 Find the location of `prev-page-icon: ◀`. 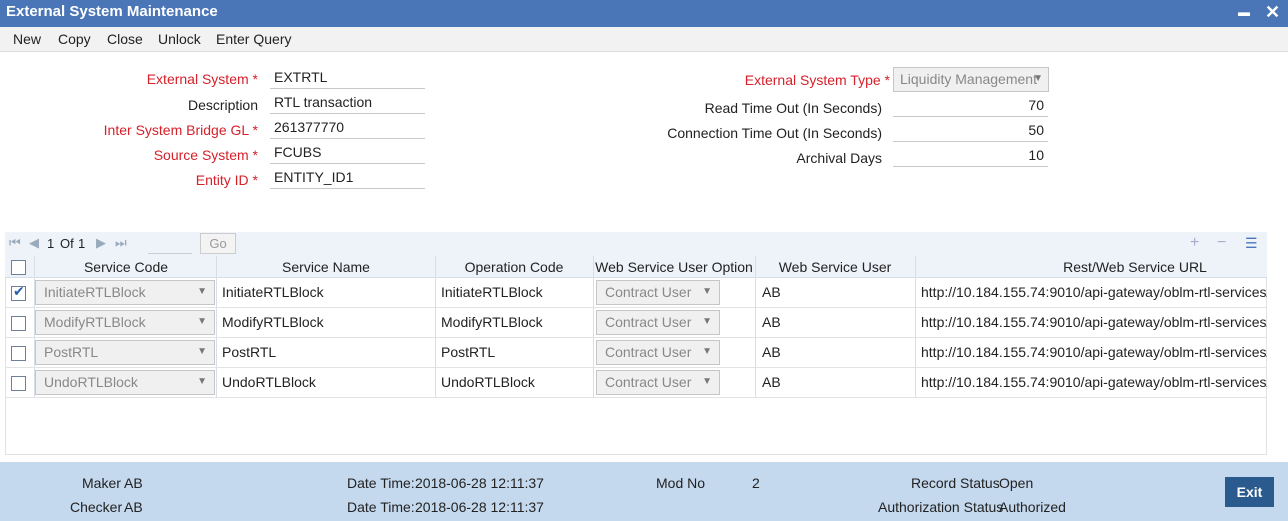

prev-page-icon: ◀ is located at coordinates (34, 243).